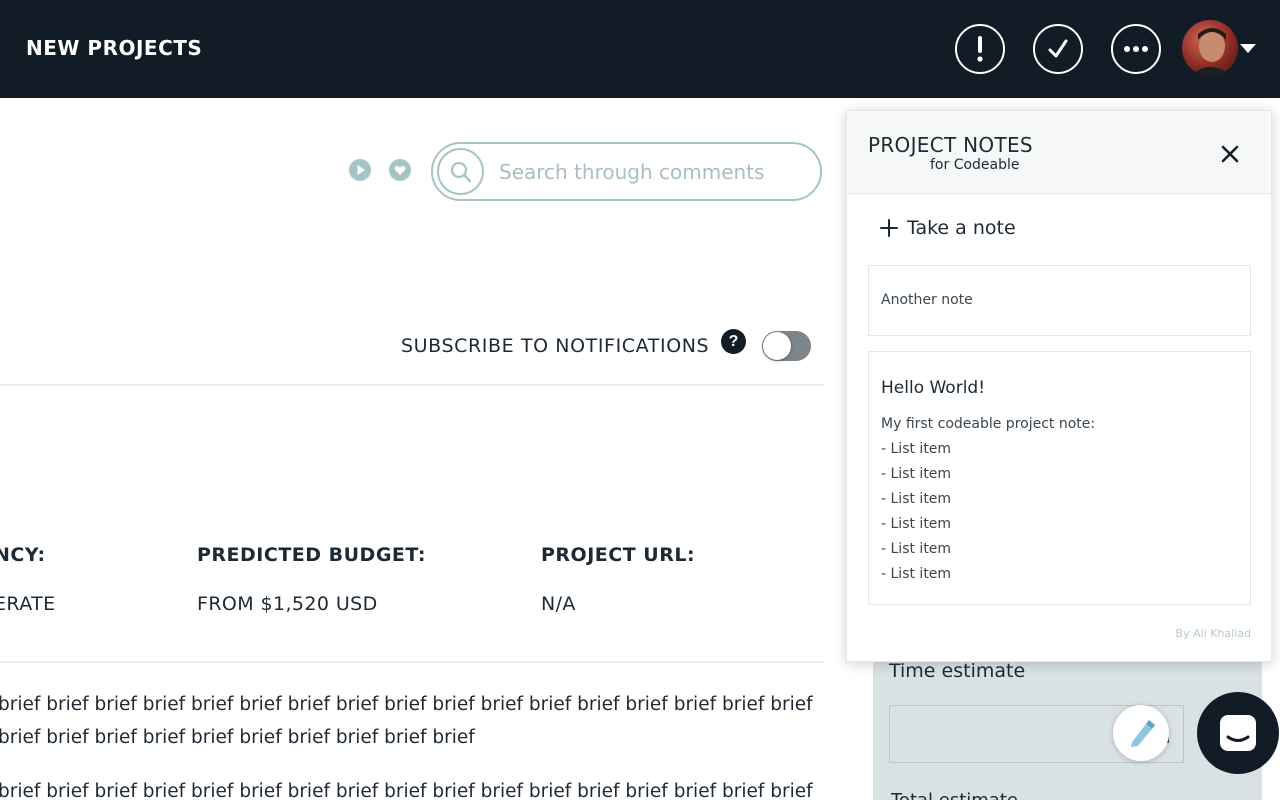  Describe the element at coordinates (777, 346) in the screenshot. I see `toggle-knob` at that location.